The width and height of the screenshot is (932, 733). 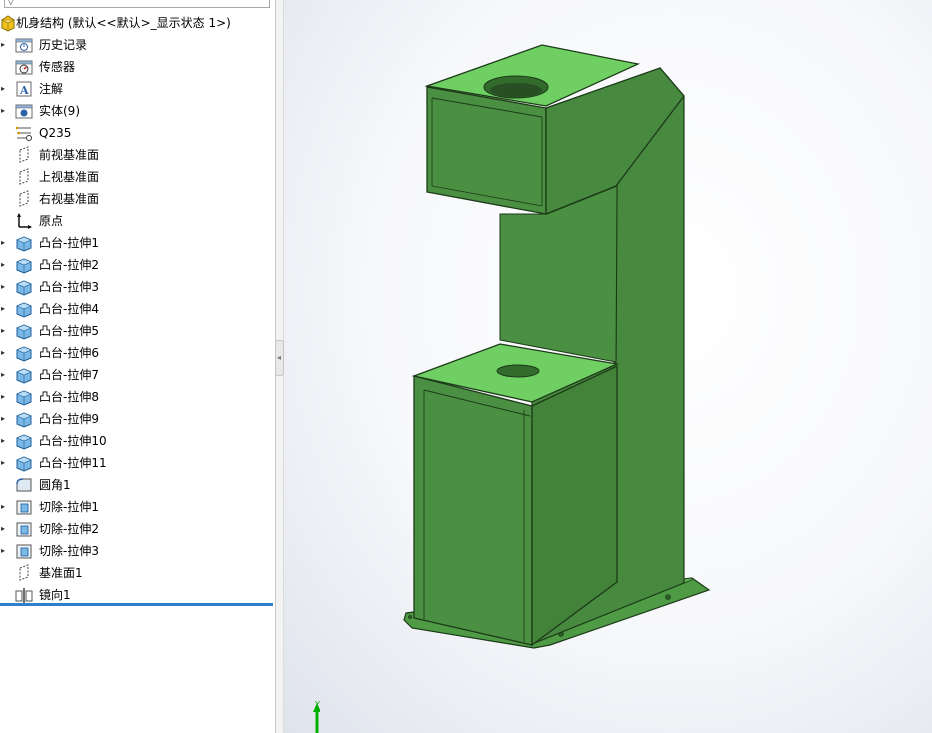 I want to click on tree-item: ▸ A 注解, so click(x=137, y=89).